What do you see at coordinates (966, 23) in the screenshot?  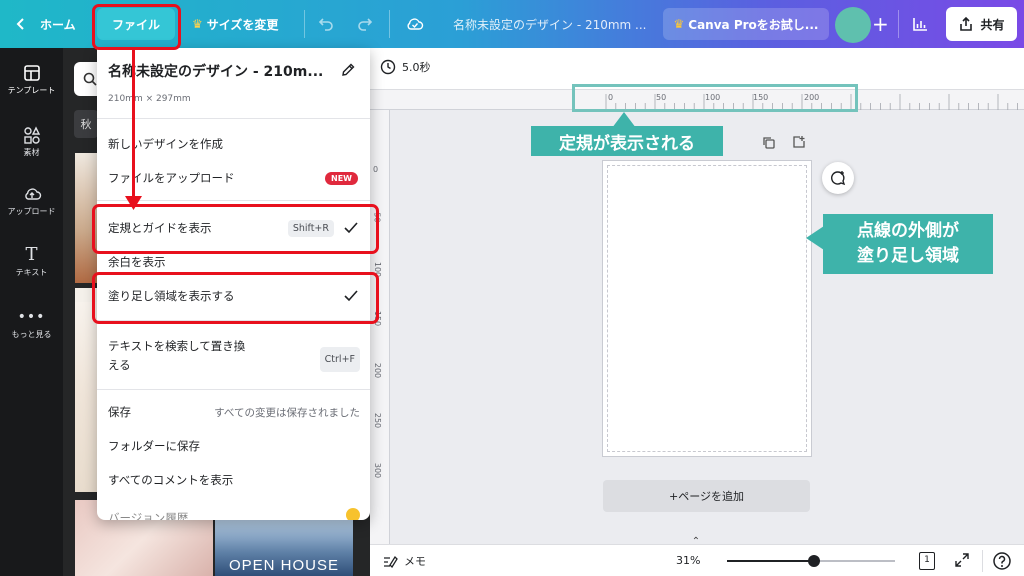 I see `share-upload-icon` at bounding box center [966, 23].